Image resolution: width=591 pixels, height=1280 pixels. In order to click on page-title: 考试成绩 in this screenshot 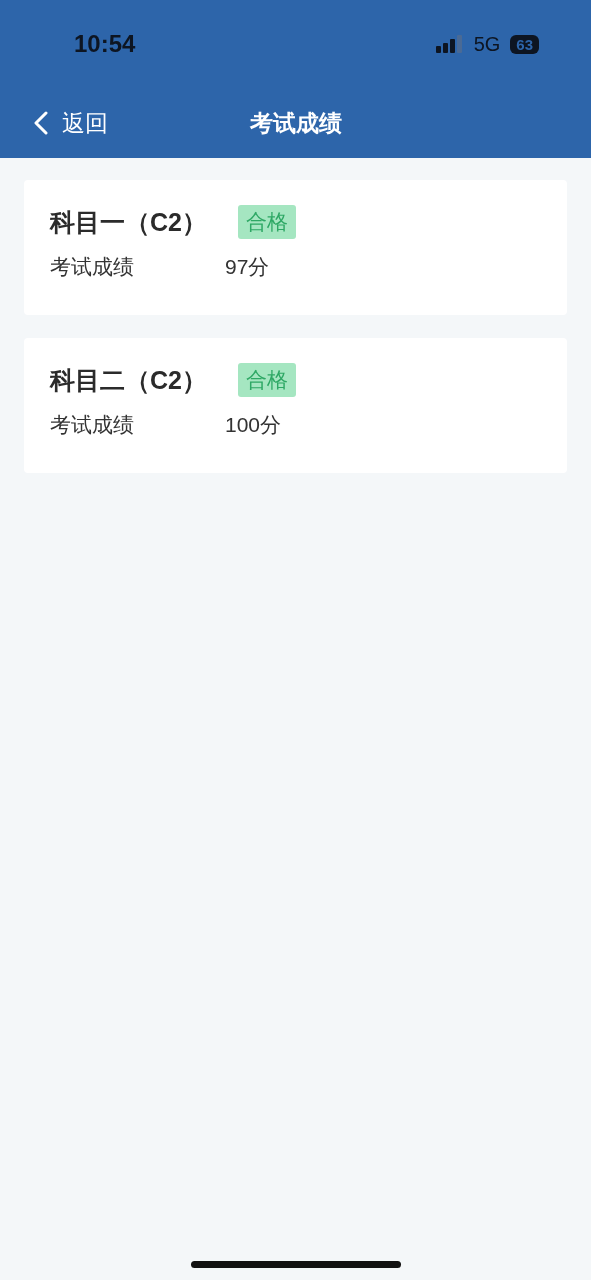, I will do `click(295, 123)`.